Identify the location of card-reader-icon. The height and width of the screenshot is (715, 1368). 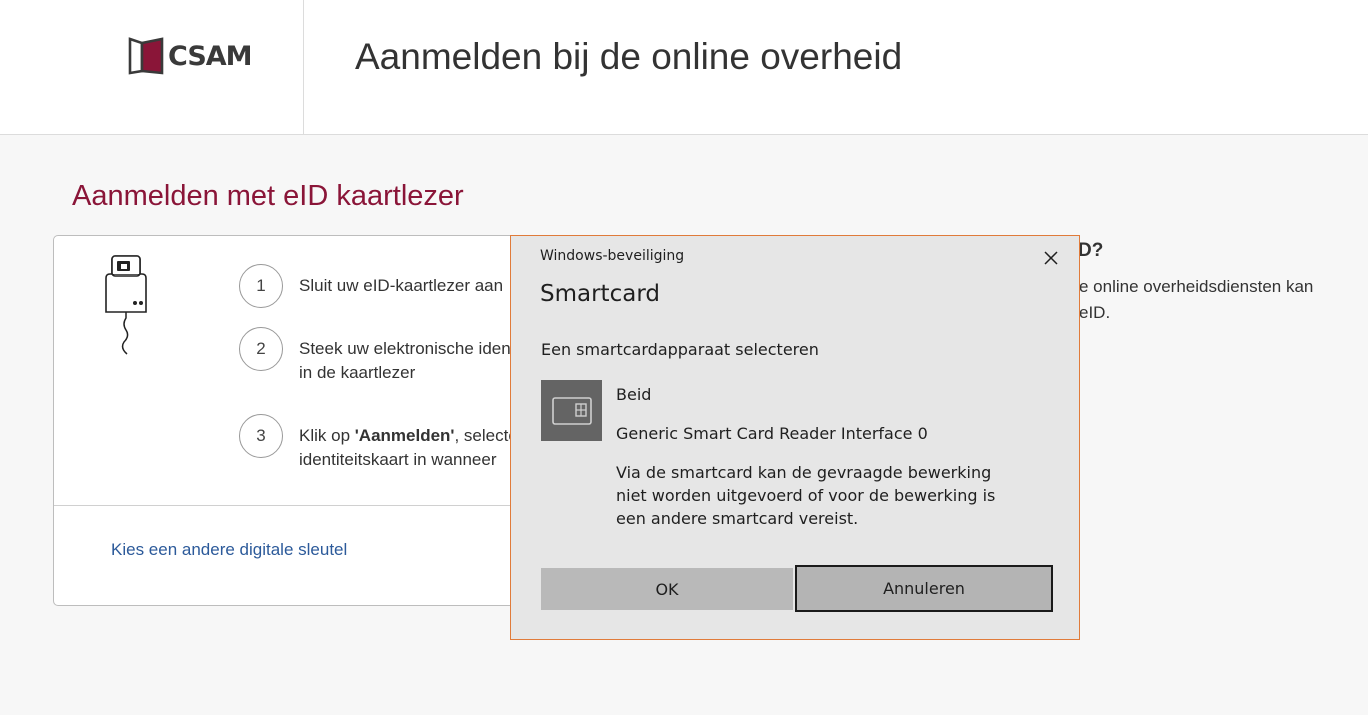
(132, 309).